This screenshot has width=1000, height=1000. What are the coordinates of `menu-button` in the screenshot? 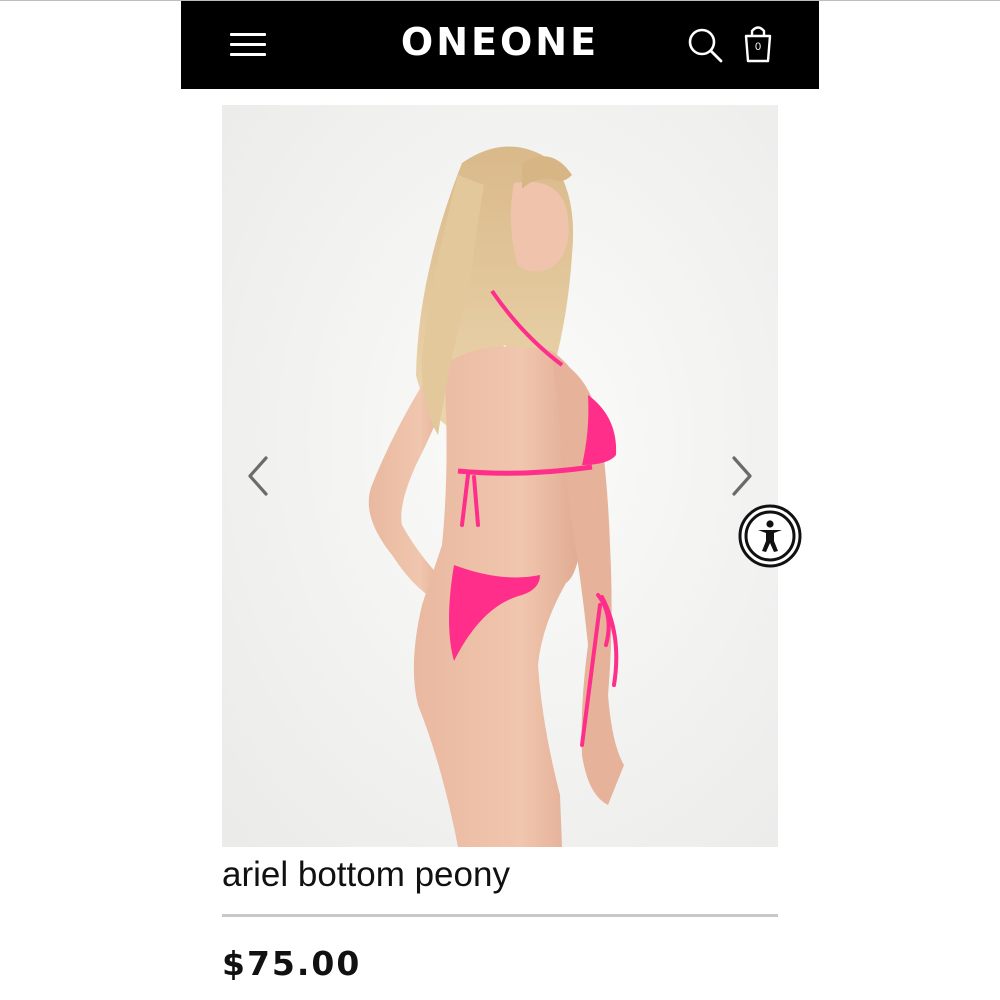 It's located at (248, 45).